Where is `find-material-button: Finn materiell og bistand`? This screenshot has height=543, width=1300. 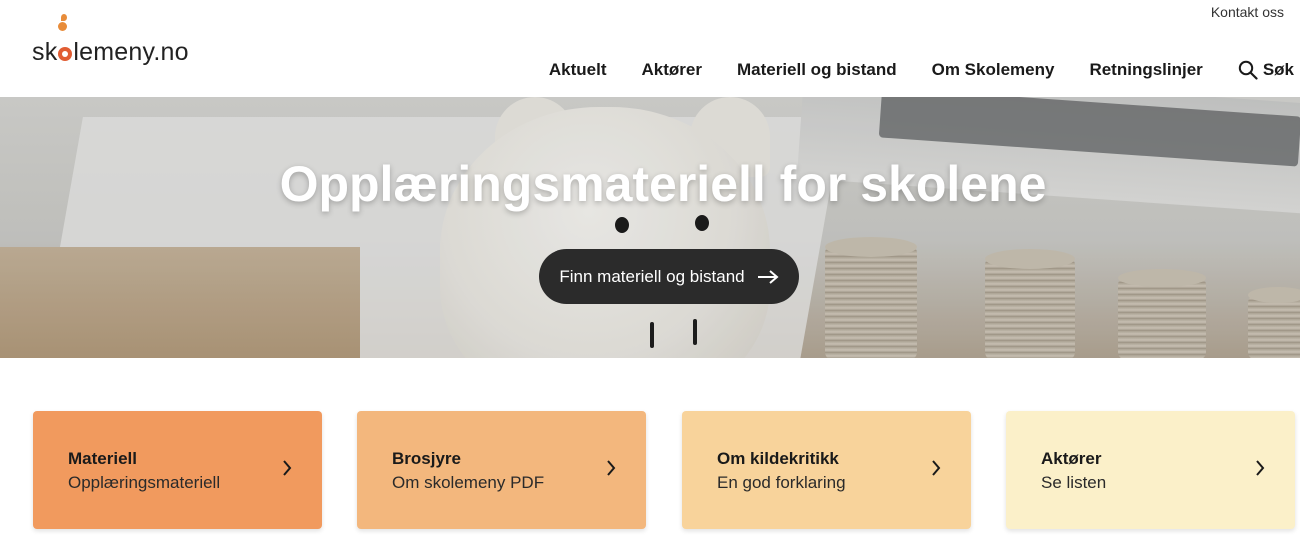
find-material-button: Finn materiell og bistand is located at coordinates (669, 276).